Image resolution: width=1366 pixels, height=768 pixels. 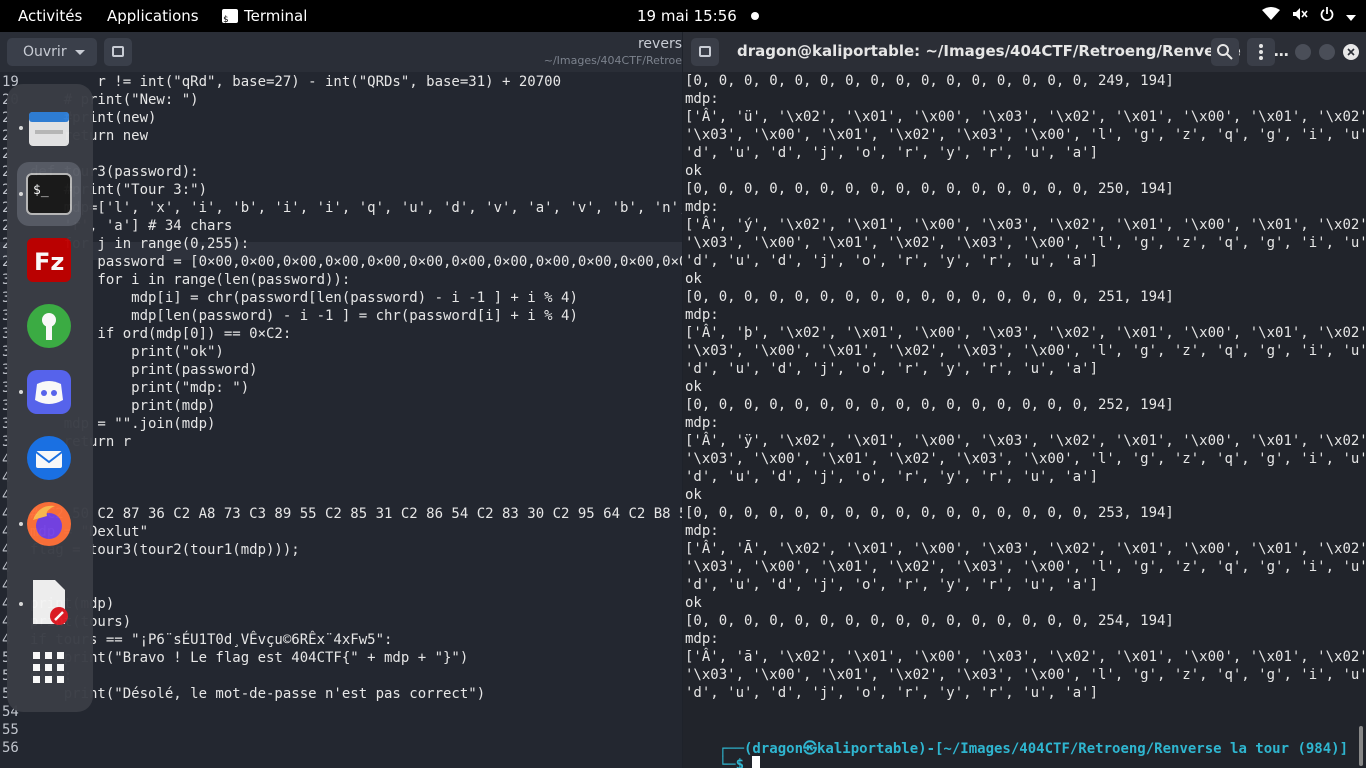 What do you see at coordinates (153, 16) in the screenshot?
I see `applications-menu: Applications` at bounding box center [153, 16].